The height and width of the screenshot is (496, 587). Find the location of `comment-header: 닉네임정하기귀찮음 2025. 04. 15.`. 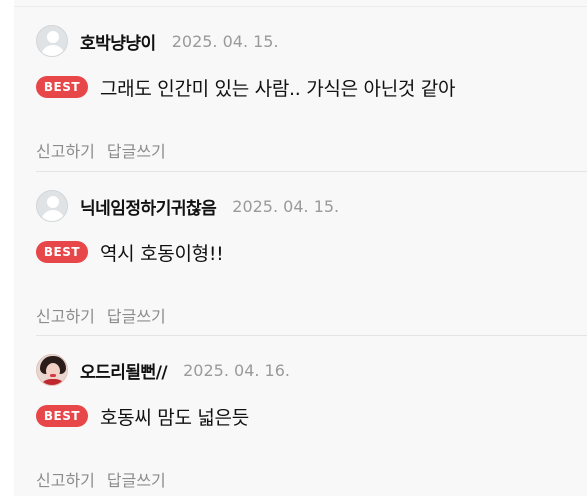

comment-header: 닉네임정하기귀찮음 2025. 04. 15. is located at coordinates (187, 206).